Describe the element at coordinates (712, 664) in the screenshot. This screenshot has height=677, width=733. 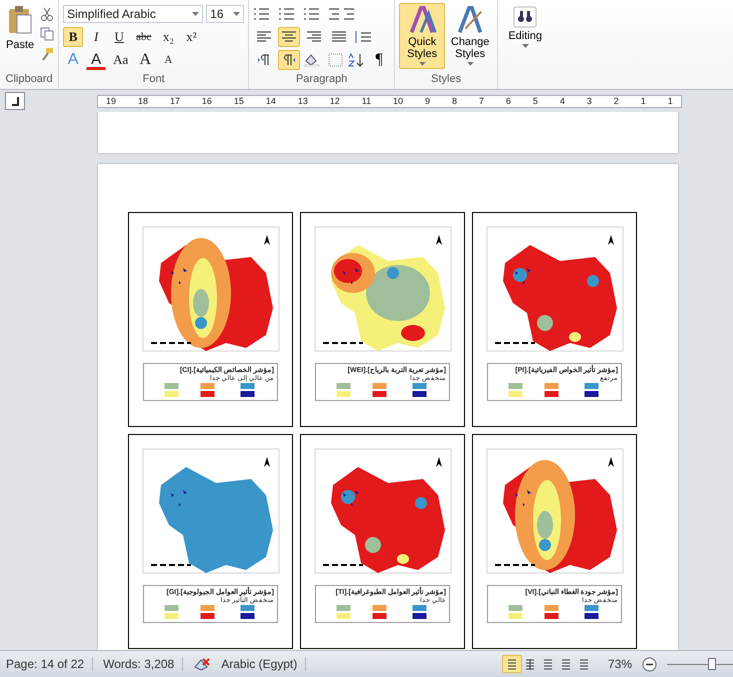
I see `zoom-slider-thumb` at that location.